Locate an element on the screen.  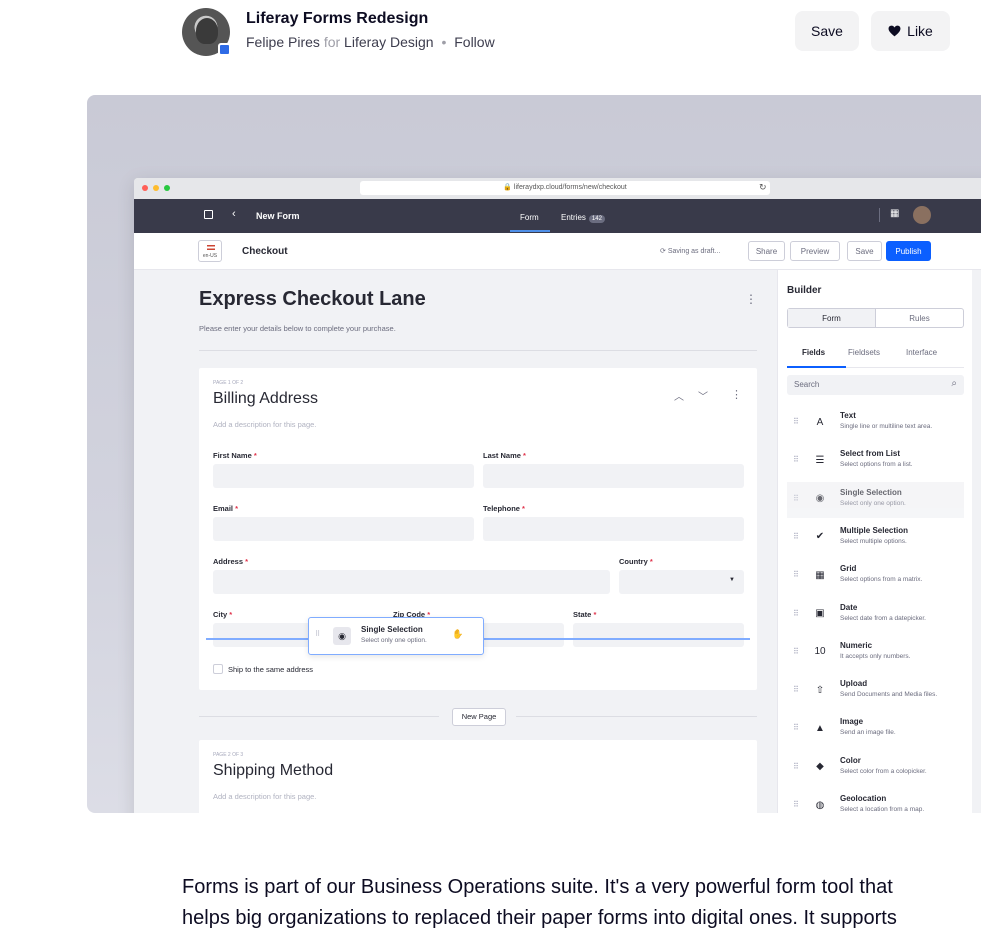
field-label-last-name: Last Name * is located at coordinates (504, 455).